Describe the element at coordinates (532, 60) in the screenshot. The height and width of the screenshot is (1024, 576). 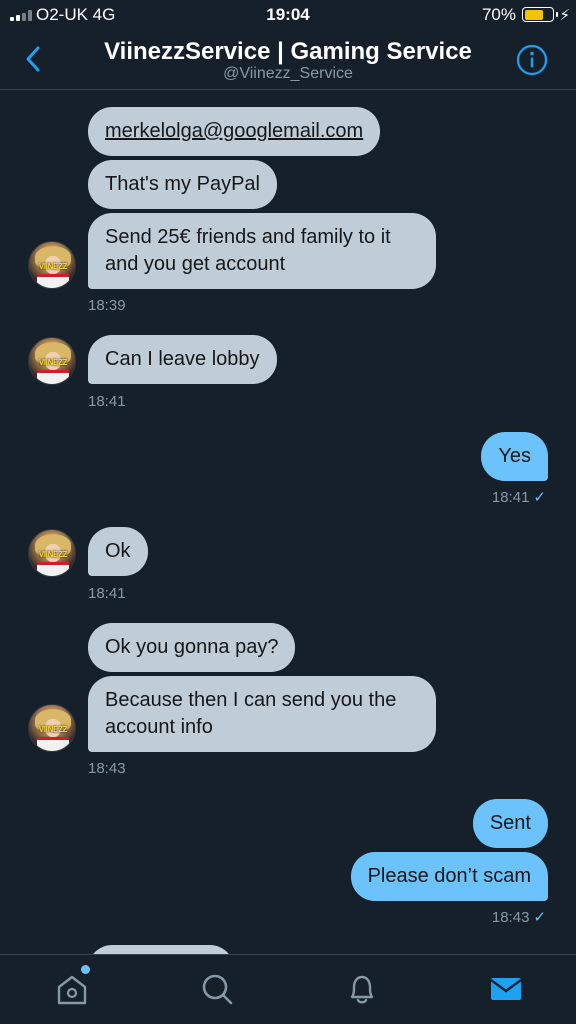
I see `info-icon` at that location.